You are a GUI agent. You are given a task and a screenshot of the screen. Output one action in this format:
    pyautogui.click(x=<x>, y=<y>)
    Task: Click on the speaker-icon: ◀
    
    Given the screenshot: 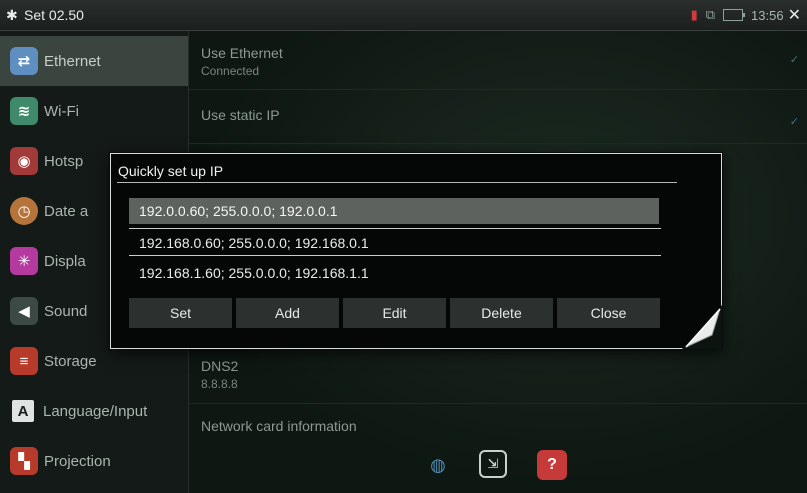 What is the action you would take?
    pyautogui.click(x=24, y=311)
    